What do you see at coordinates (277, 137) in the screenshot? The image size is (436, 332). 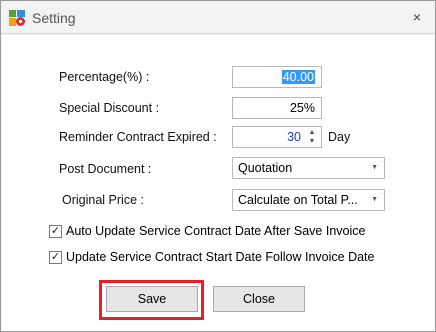 I see `reminder-spinner: 30 ▲ ▼` at bounding box center [277, 137].